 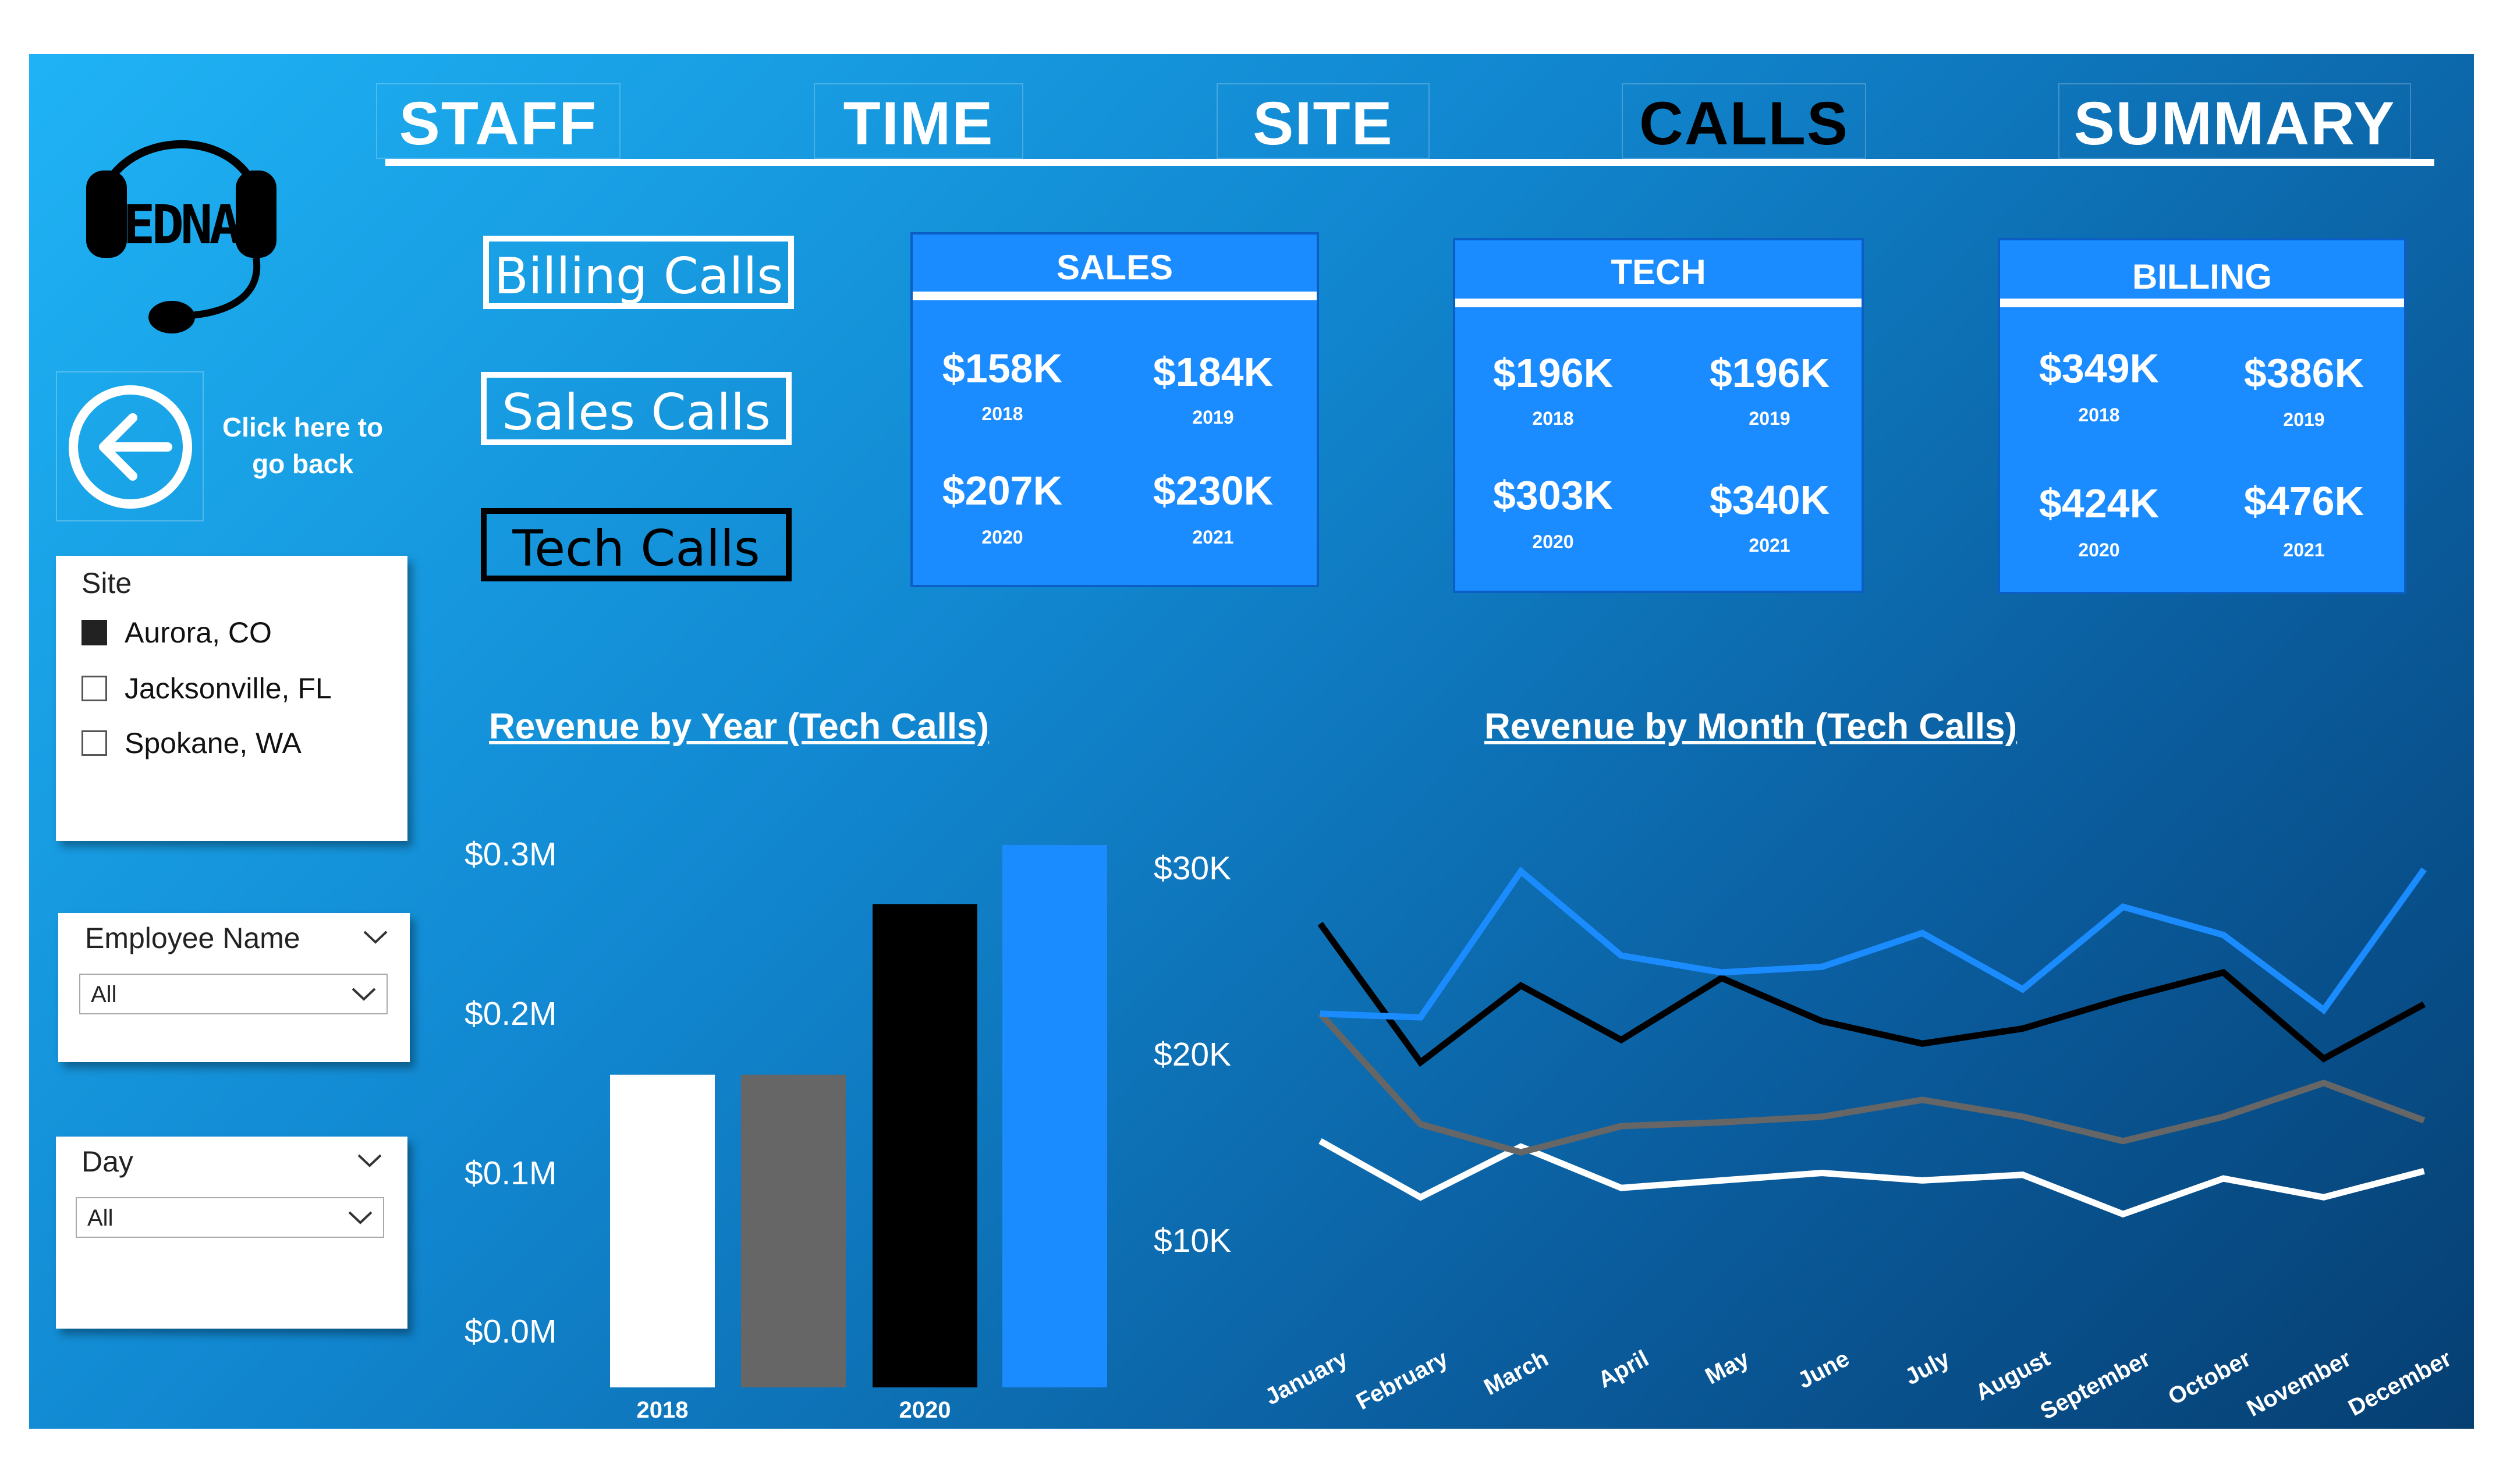 I want to click on nav-staff-label: STAFF, so click(x=498, y=124).